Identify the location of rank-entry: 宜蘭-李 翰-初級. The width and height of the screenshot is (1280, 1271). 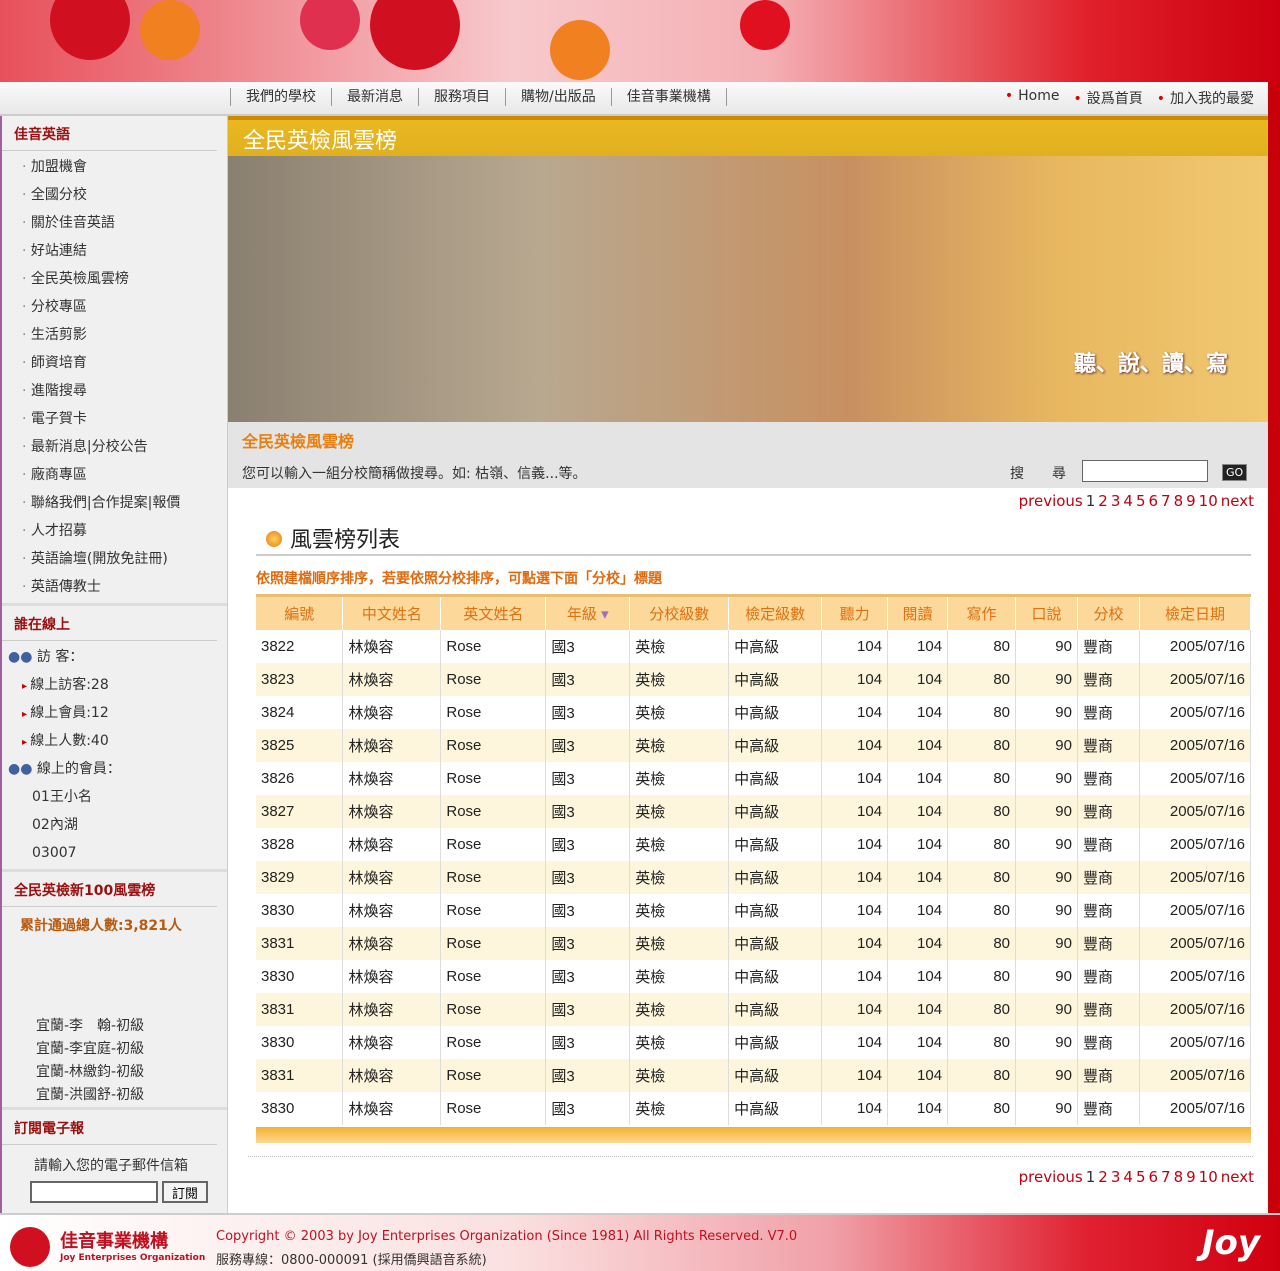
(131, 1026).